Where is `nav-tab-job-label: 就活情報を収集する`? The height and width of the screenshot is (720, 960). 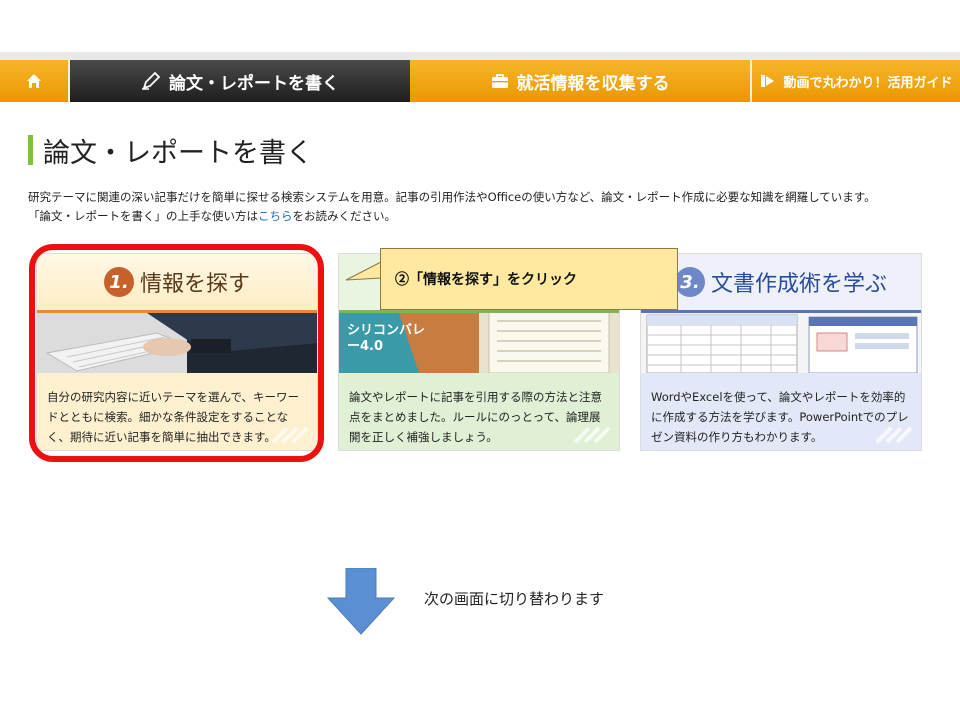 nav-tab-job-label: 就活情報を収集する is located at coordinates (593, 83).